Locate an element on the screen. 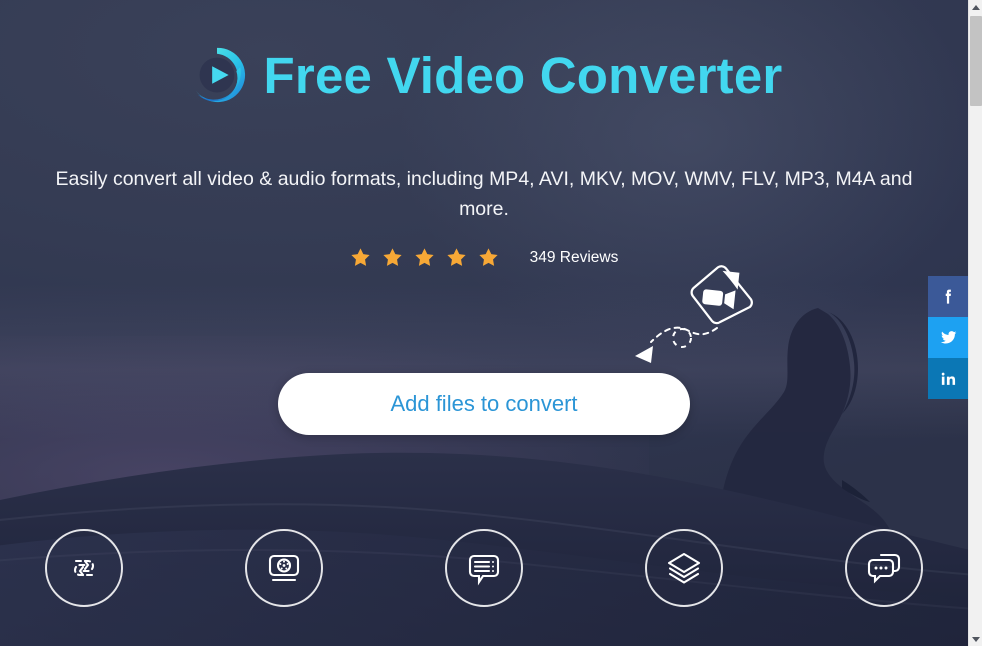 This screenshot has width=982, height=646. share-linkedin-button is located at coordinates (948, 378).